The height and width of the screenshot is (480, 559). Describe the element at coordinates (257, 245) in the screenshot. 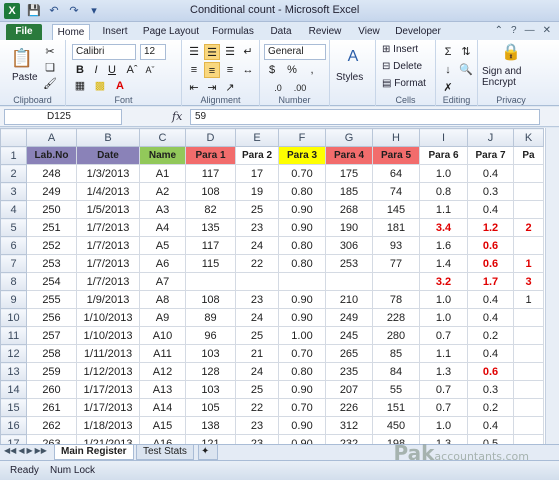

I see `data-cell: 24` at that location.